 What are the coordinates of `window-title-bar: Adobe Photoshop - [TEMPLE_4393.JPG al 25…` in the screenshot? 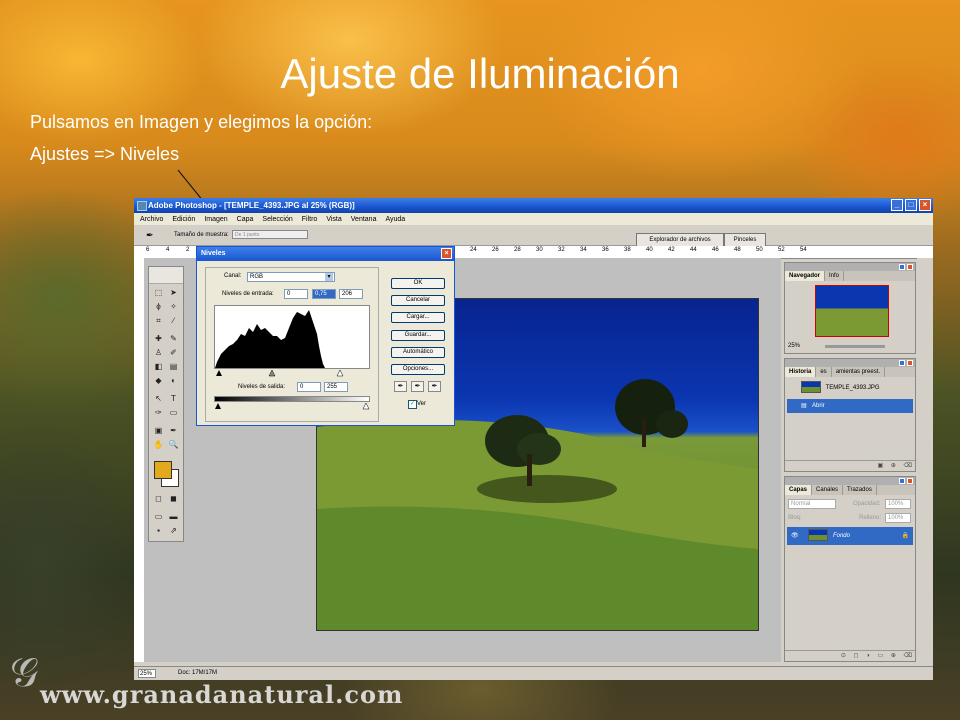 It's located at (533, 205).